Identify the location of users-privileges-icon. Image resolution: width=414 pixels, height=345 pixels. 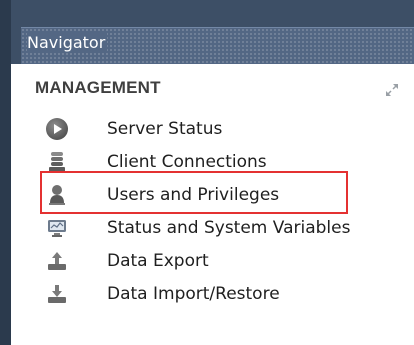
(57, 195).